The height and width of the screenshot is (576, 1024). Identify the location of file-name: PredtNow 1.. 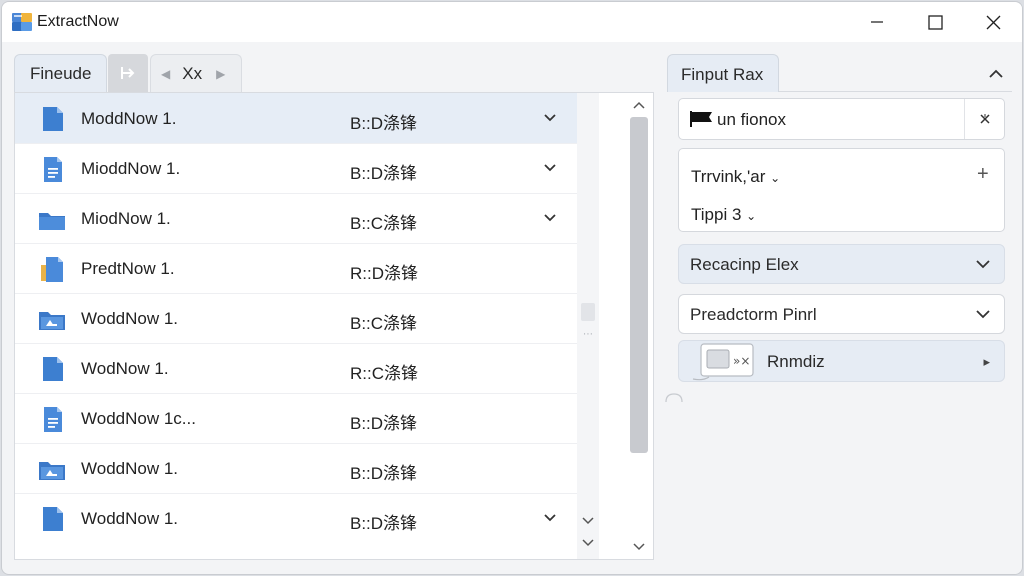
(128, 268).